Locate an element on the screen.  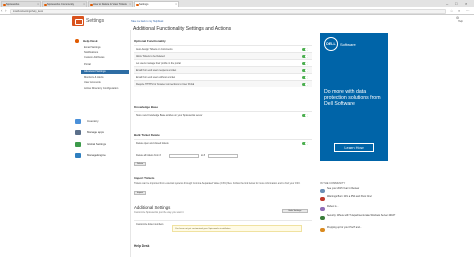
manageengine-icon is located at coordinates (78, 155).